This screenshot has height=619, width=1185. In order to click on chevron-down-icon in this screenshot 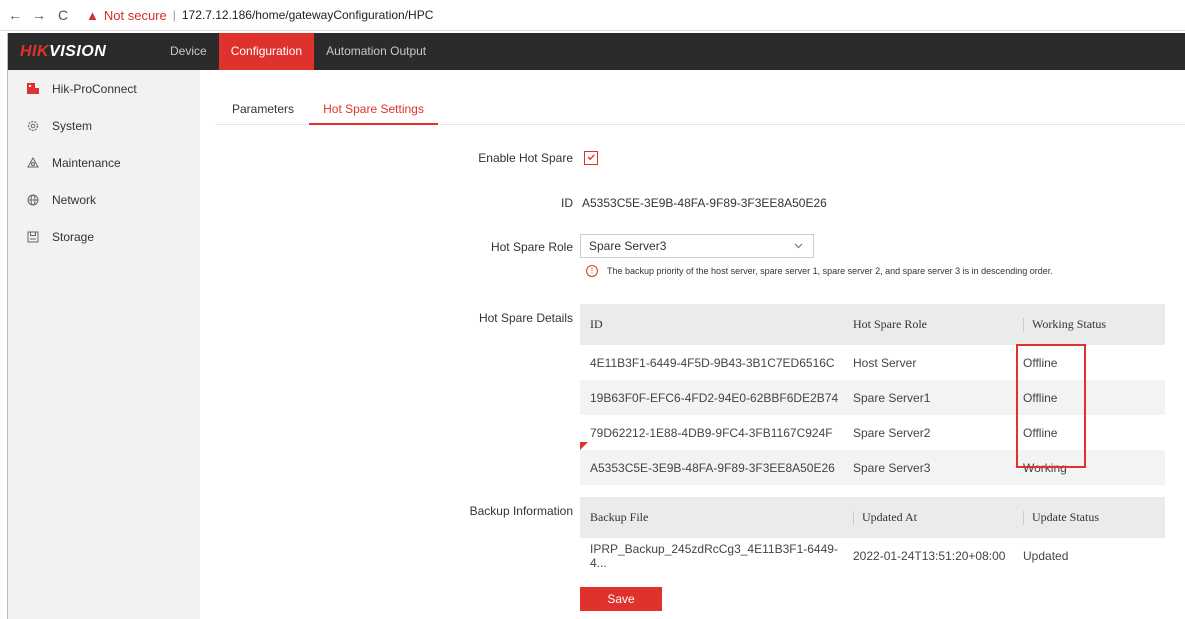, I will do `click(798, 250)`.